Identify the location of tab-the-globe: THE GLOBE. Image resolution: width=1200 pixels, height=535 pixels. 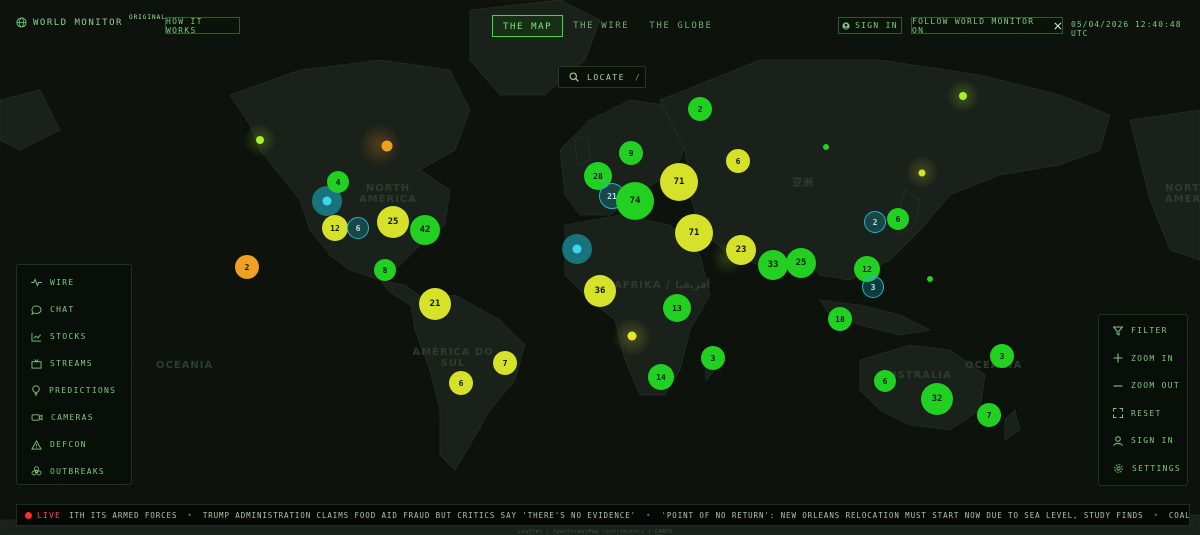
(680, 26).